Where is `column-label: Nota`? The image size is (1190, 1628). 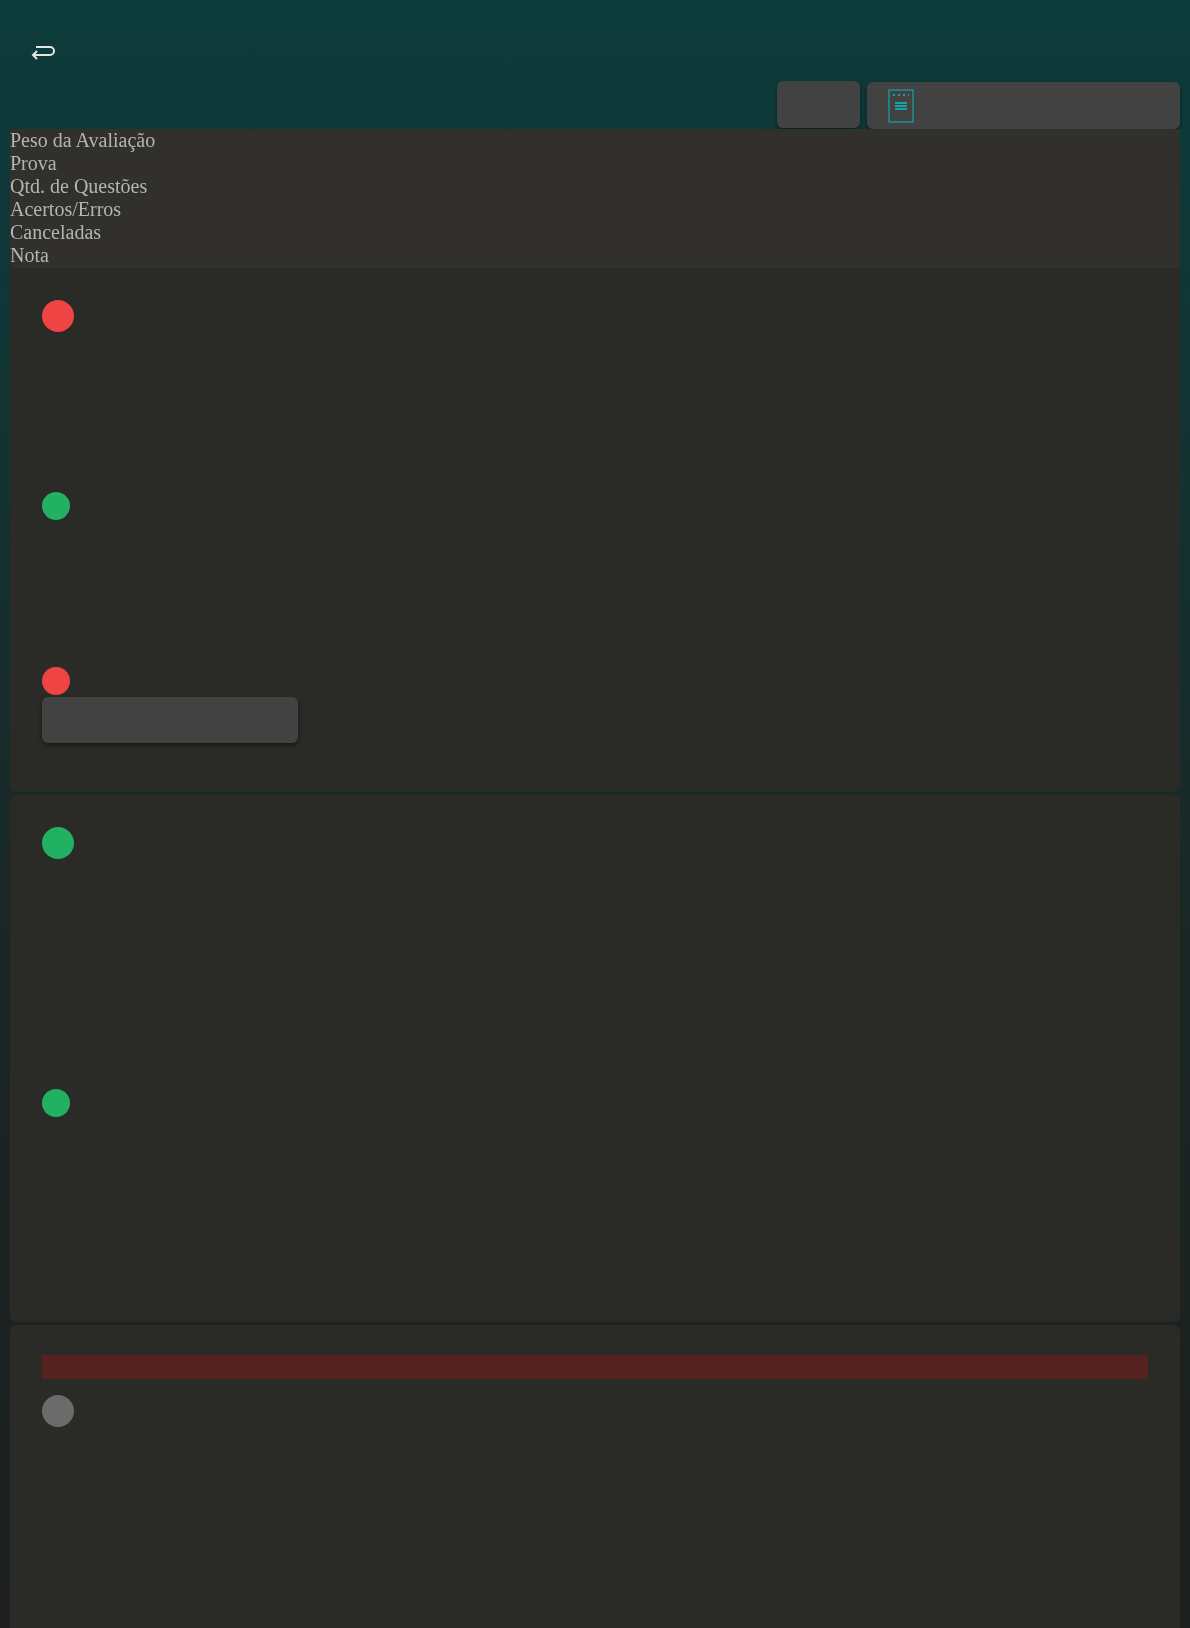 column-label: Nota is located at coordinates (30, 255).